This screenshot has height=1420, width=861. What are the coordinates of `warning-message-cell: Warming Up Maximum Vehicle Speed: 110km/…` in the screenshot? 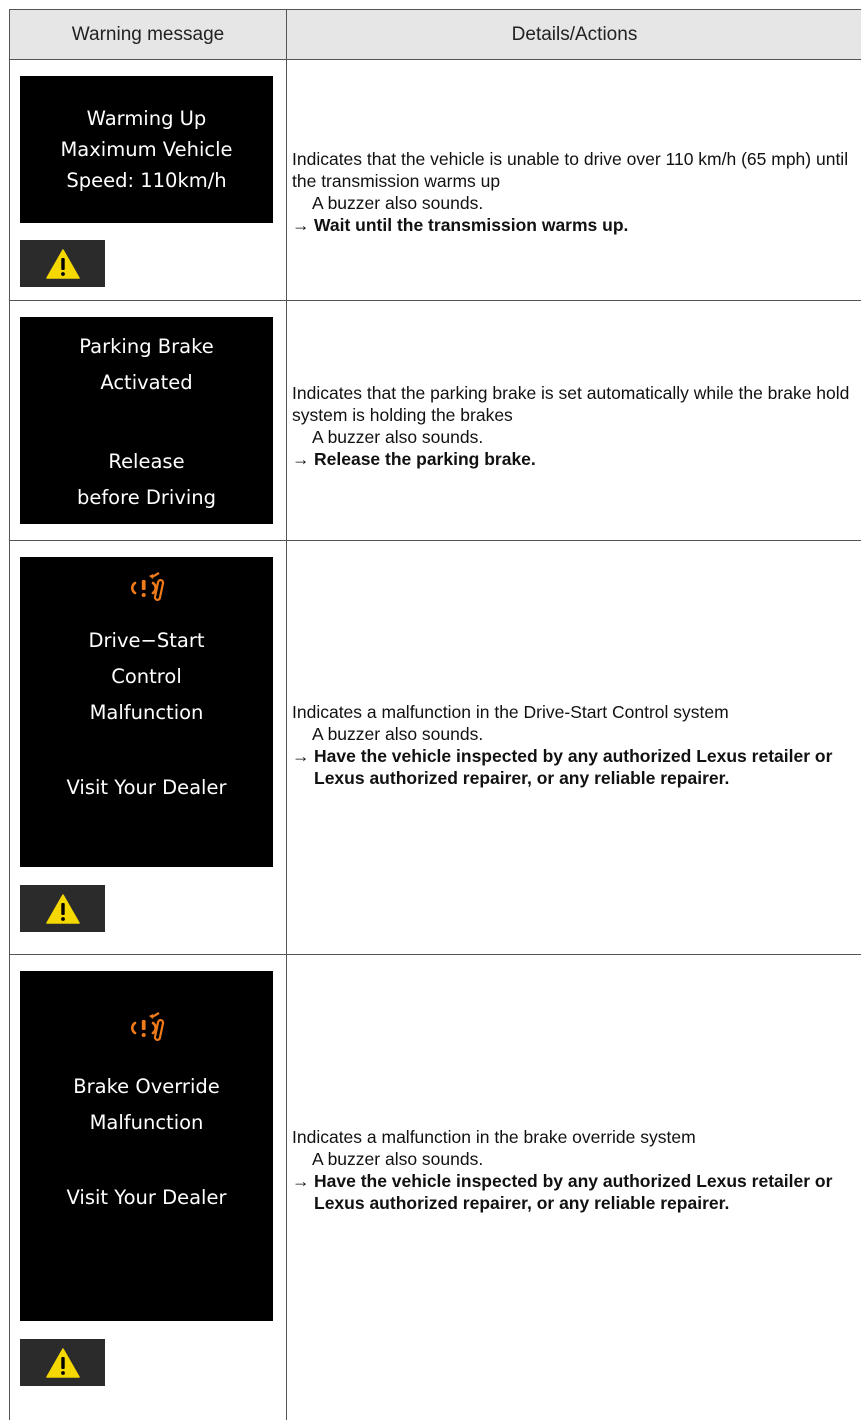 It's located at (148, 180).